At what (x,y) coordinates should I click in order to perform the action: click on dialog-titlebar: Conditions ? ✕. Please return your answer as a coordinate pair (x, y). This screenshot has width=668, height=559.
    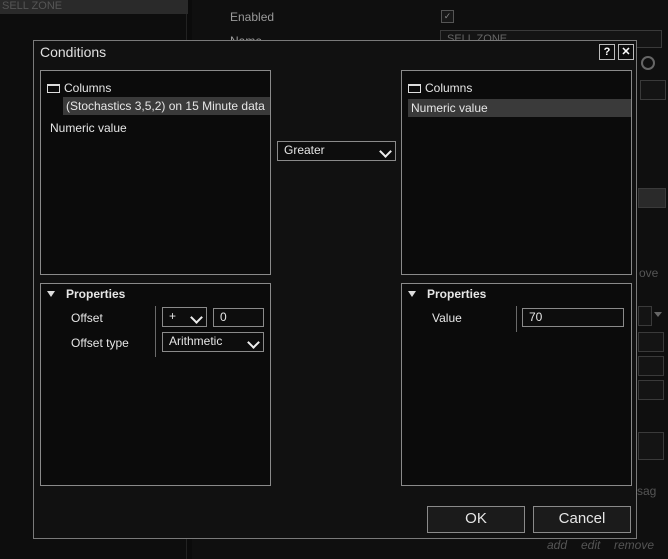
    Looking at the image, I should click on (335, 52).